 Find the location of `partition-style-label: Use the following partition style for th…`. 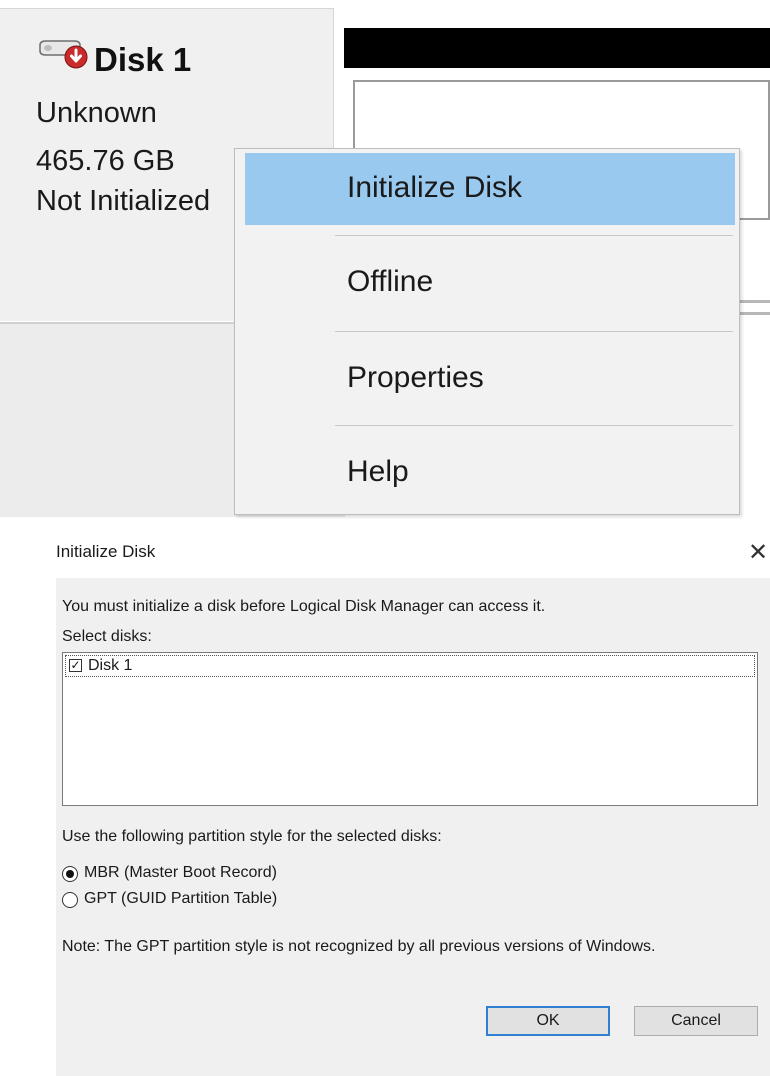

partition-style-label: Use the following partition style for th… is located at coordinates (252, 836).